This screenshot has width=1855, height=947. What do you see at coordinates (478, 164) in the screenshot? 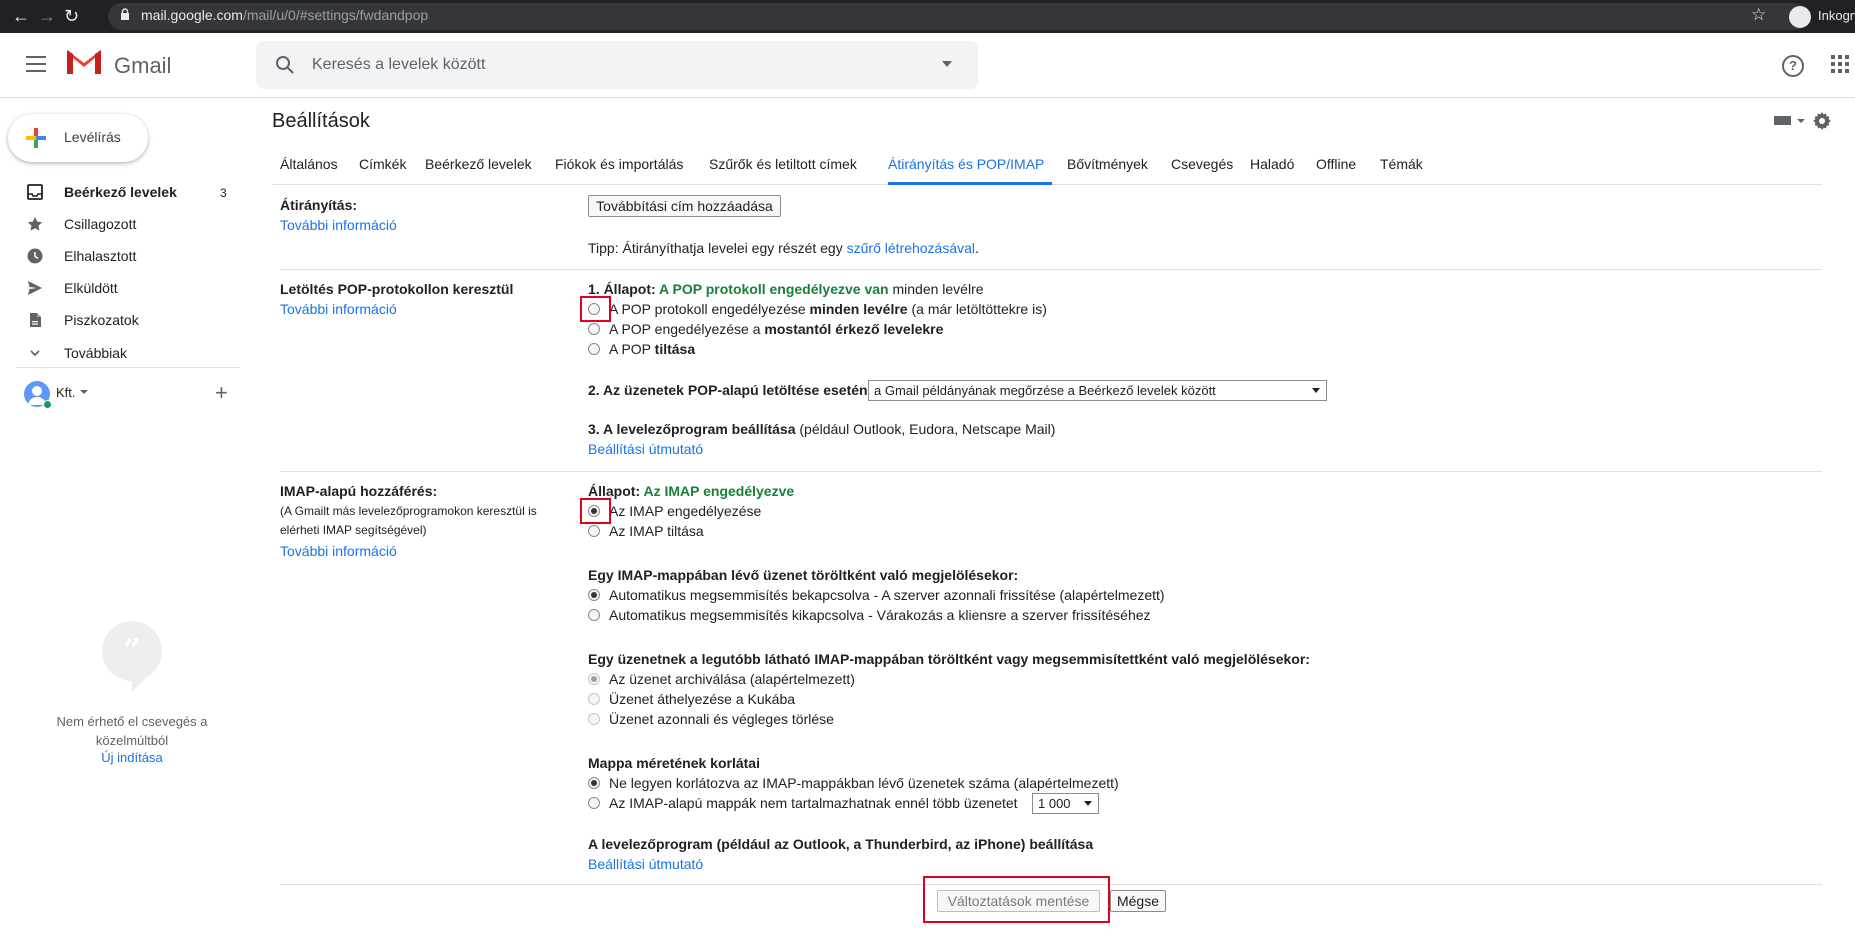
I see `tab-inbox: Beérkező levelek` at bounding box center [478, 164].